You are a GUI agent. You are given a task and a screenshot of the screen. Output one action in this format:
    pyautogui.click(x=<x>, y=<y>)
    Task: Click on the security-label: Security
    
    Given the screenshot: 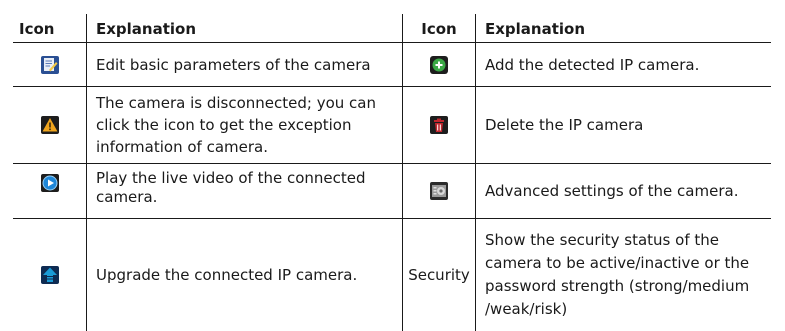 What is the action you would take?
    pyautogui.click(x=439, y=275)
    